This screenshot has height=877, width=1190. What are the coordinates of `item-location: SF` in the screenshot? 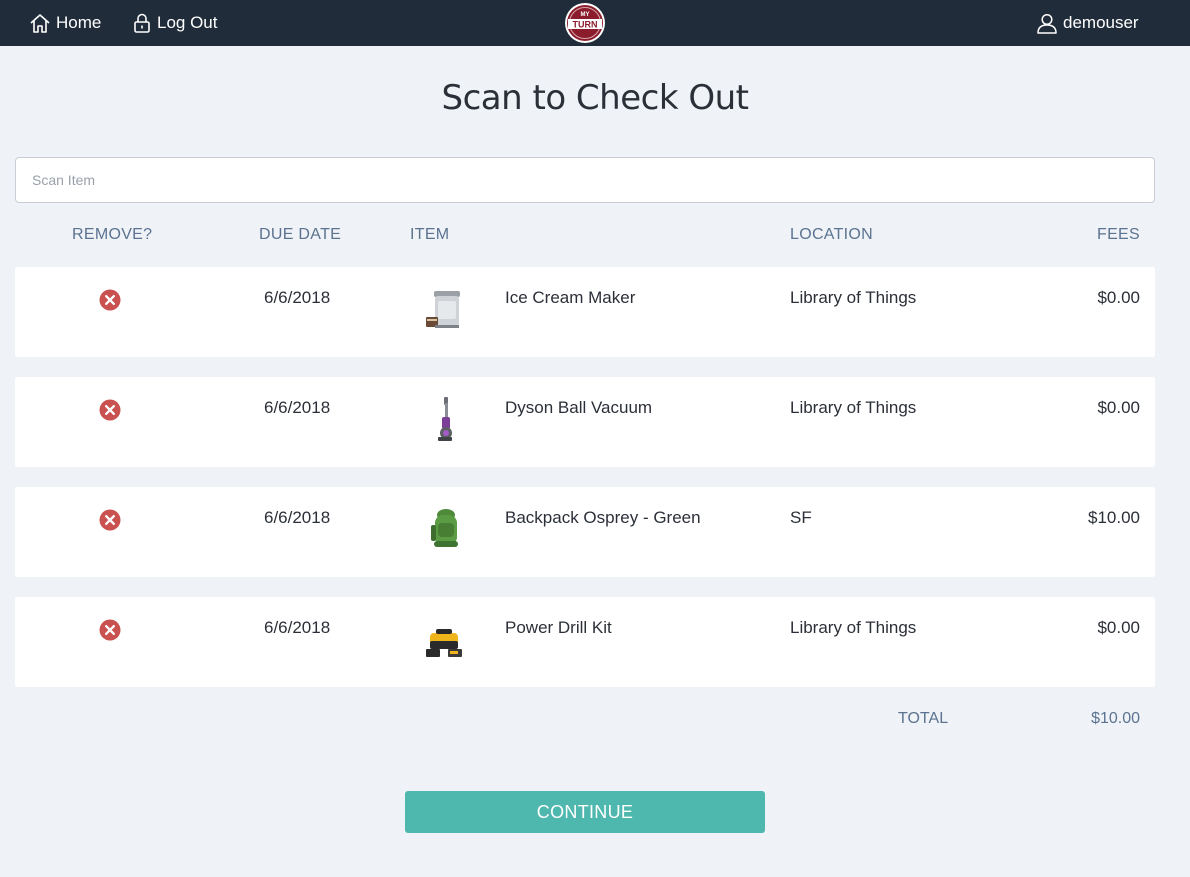 It's located at (801, 517).